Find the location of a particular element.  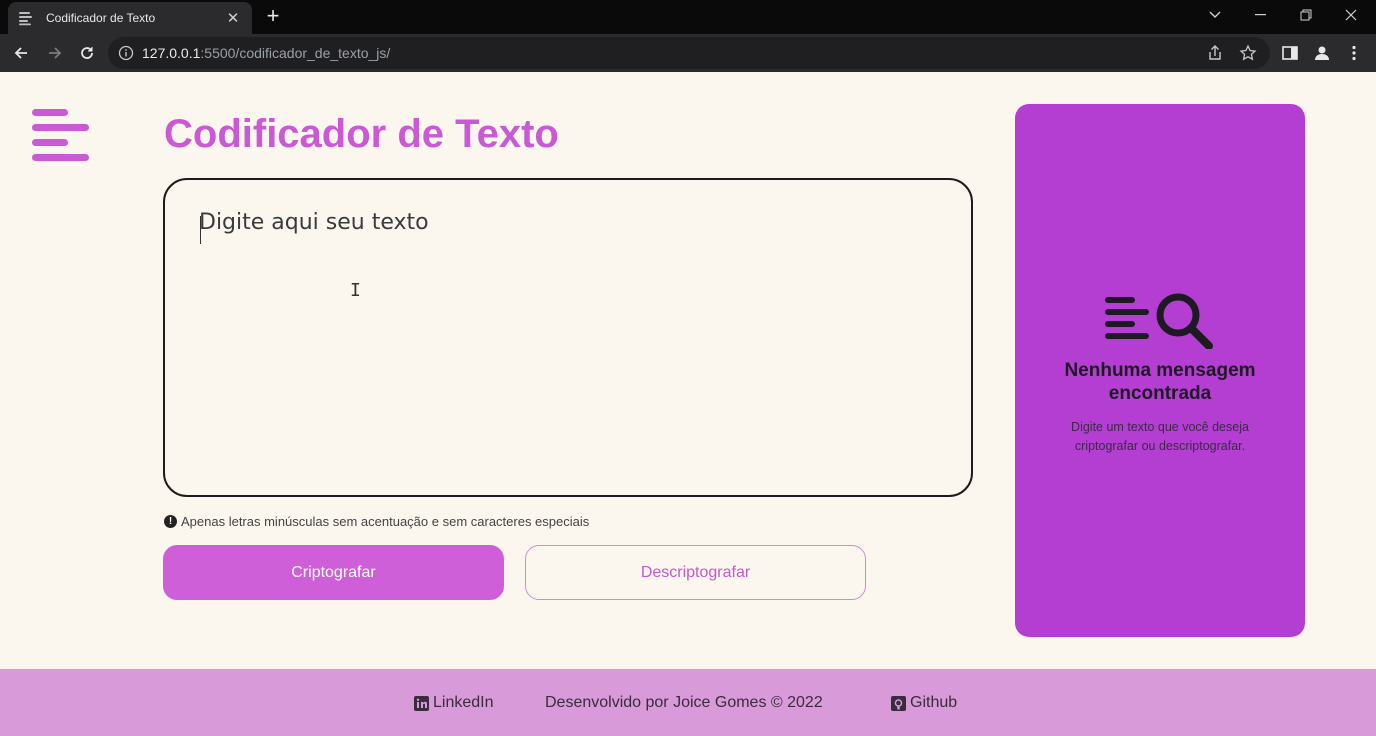

arrow-right-icon is located at coordinates (55, 53).